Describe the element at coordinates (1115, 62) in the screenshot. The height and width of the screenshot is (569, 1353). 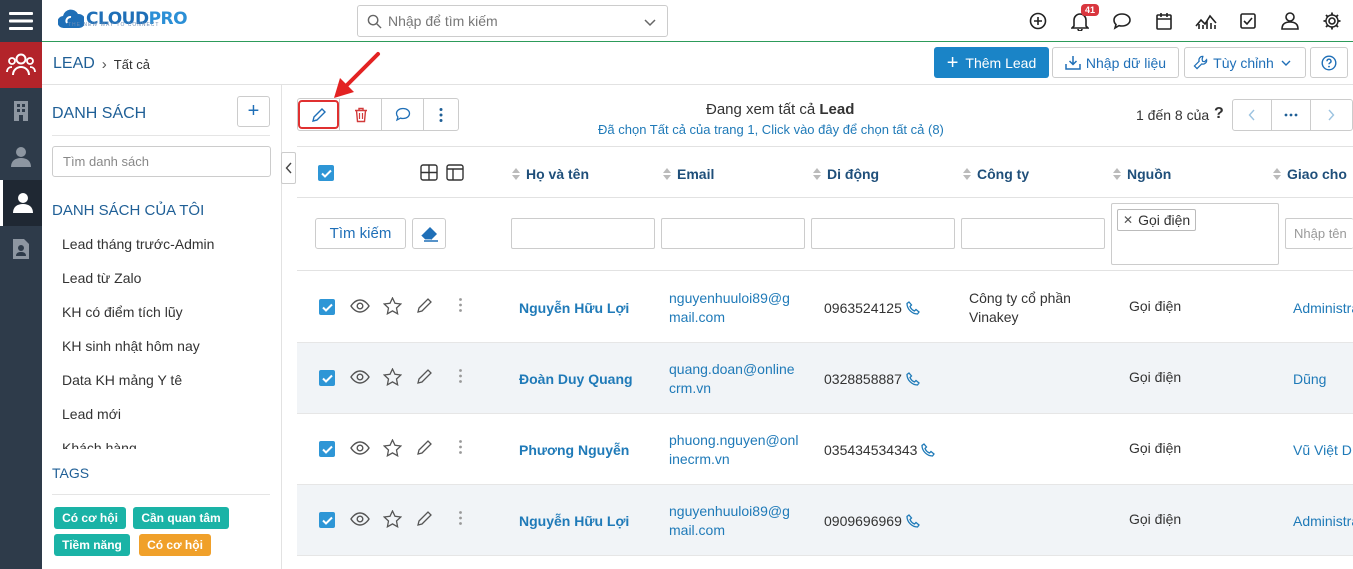
I see `import-data-button: Nhập dữ liệu` at that location.